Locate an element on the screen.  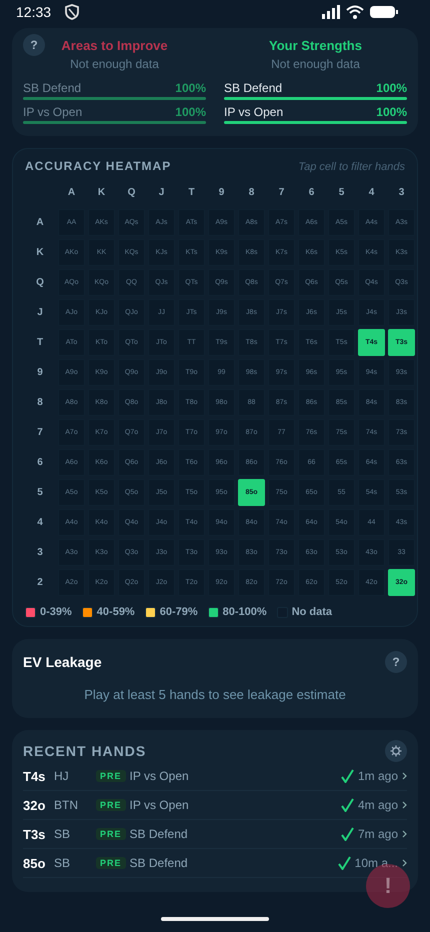
row-label: Q is located at coordinates (40, 283).